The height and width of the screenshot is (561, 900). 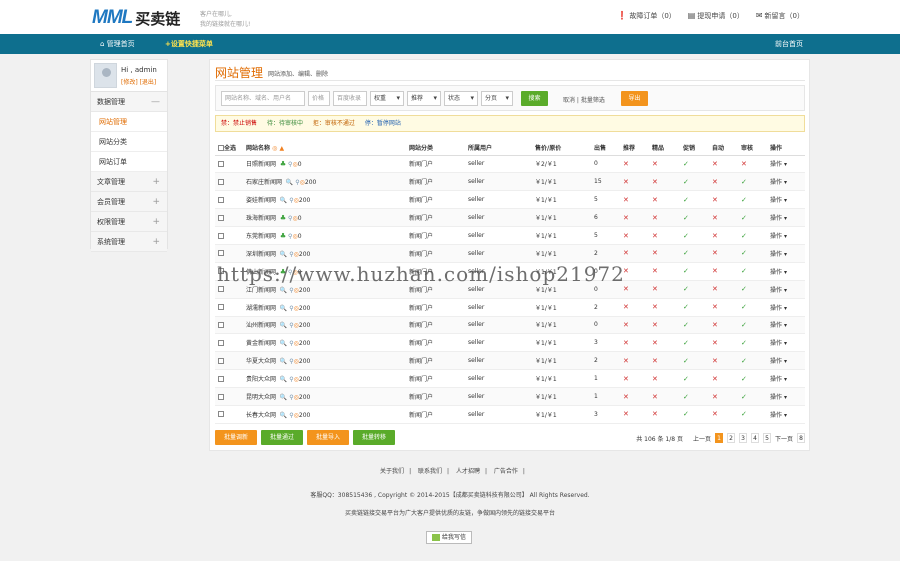 What do you see at coordinates (261, 343) in the screenshot?
I see `site-name: 黄金新闻网` at bounding box center [261, 343].